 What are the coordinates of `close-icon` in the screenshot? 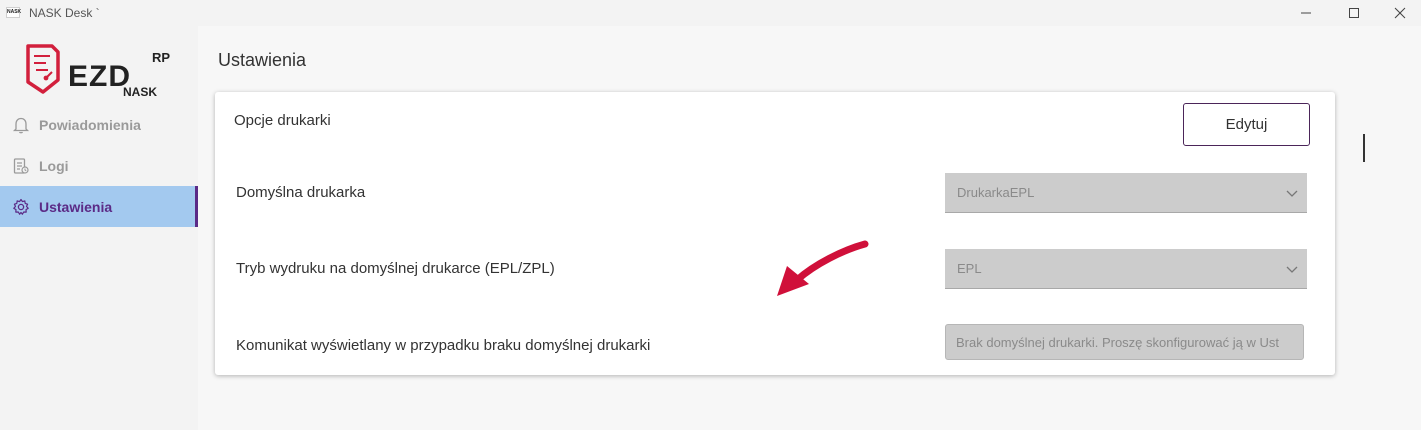 It's located at (1400, 13).